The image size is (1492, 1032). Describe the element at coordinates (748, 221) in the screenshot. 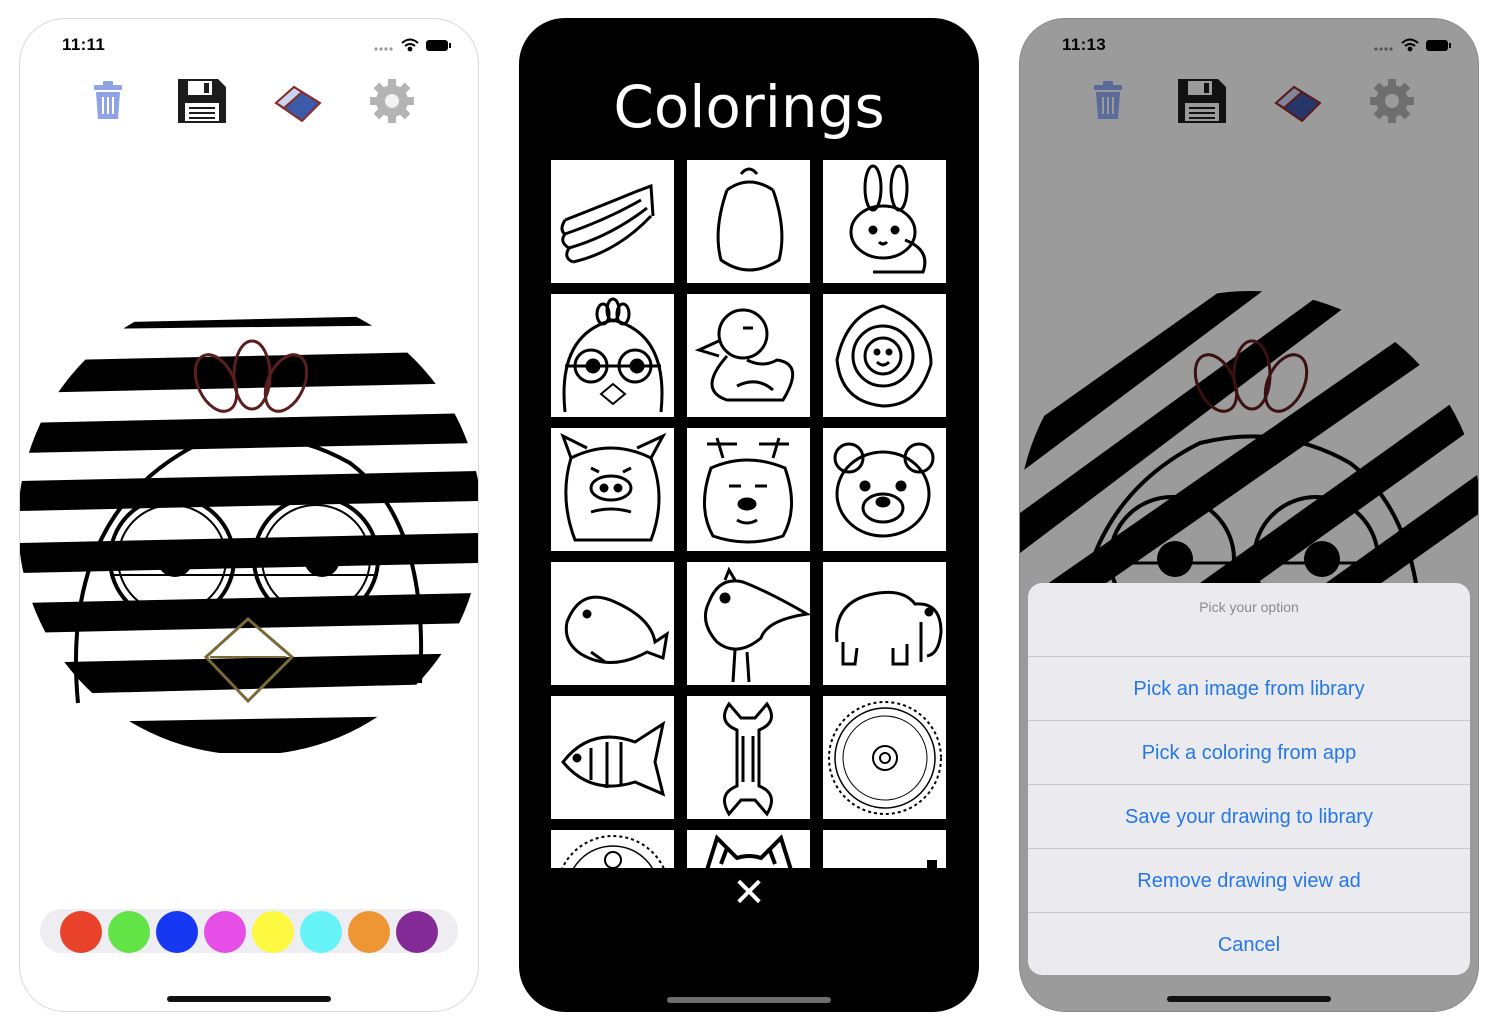

I see `thumbnail-eggplant` at that location.